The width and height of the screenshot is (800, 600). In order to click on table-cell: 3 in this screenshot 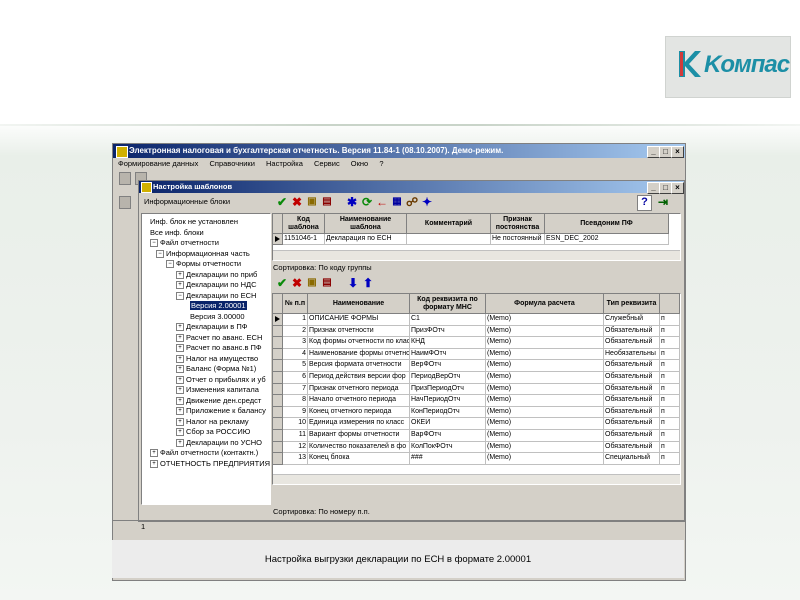, I will do `click(295, 343)`.